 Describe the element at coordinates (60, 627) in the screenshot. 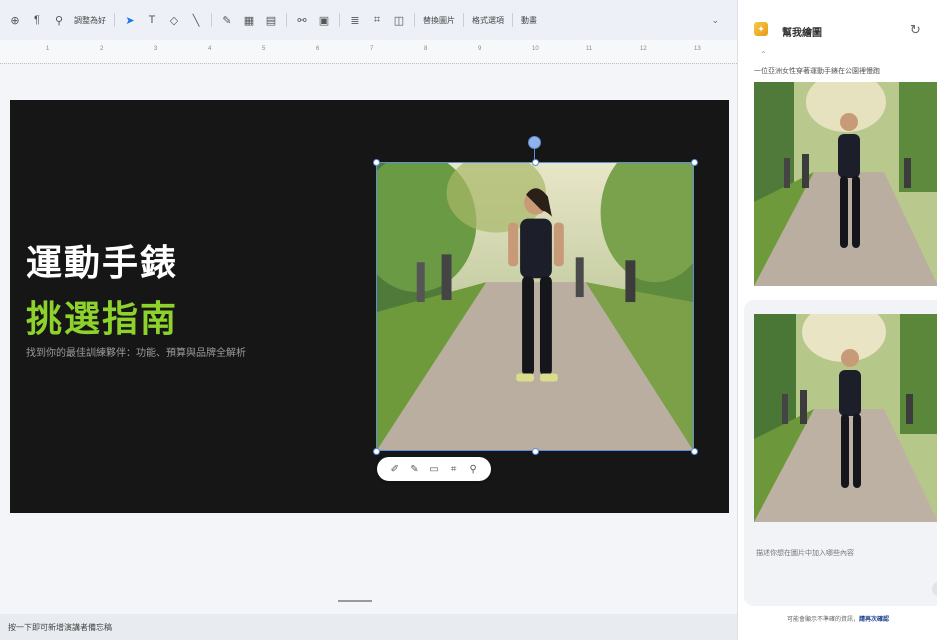

I see `speaker-notes-placeholder: 按一下即可新增演講者備忘稿` at that location.